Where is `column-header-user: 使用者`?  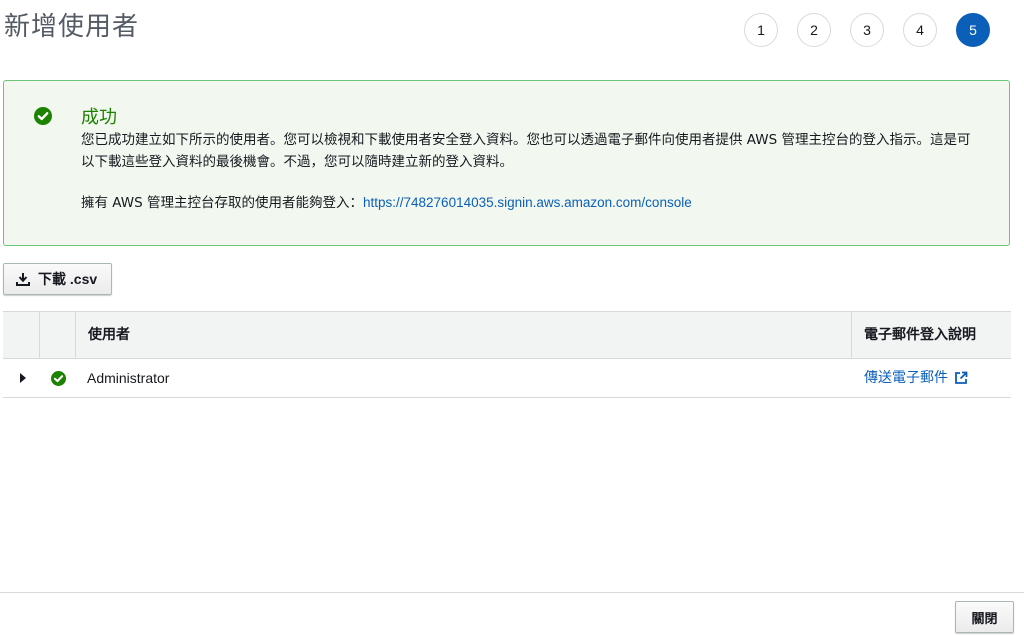
column-header-user: 使用者 is located at coordinates (109, 335).